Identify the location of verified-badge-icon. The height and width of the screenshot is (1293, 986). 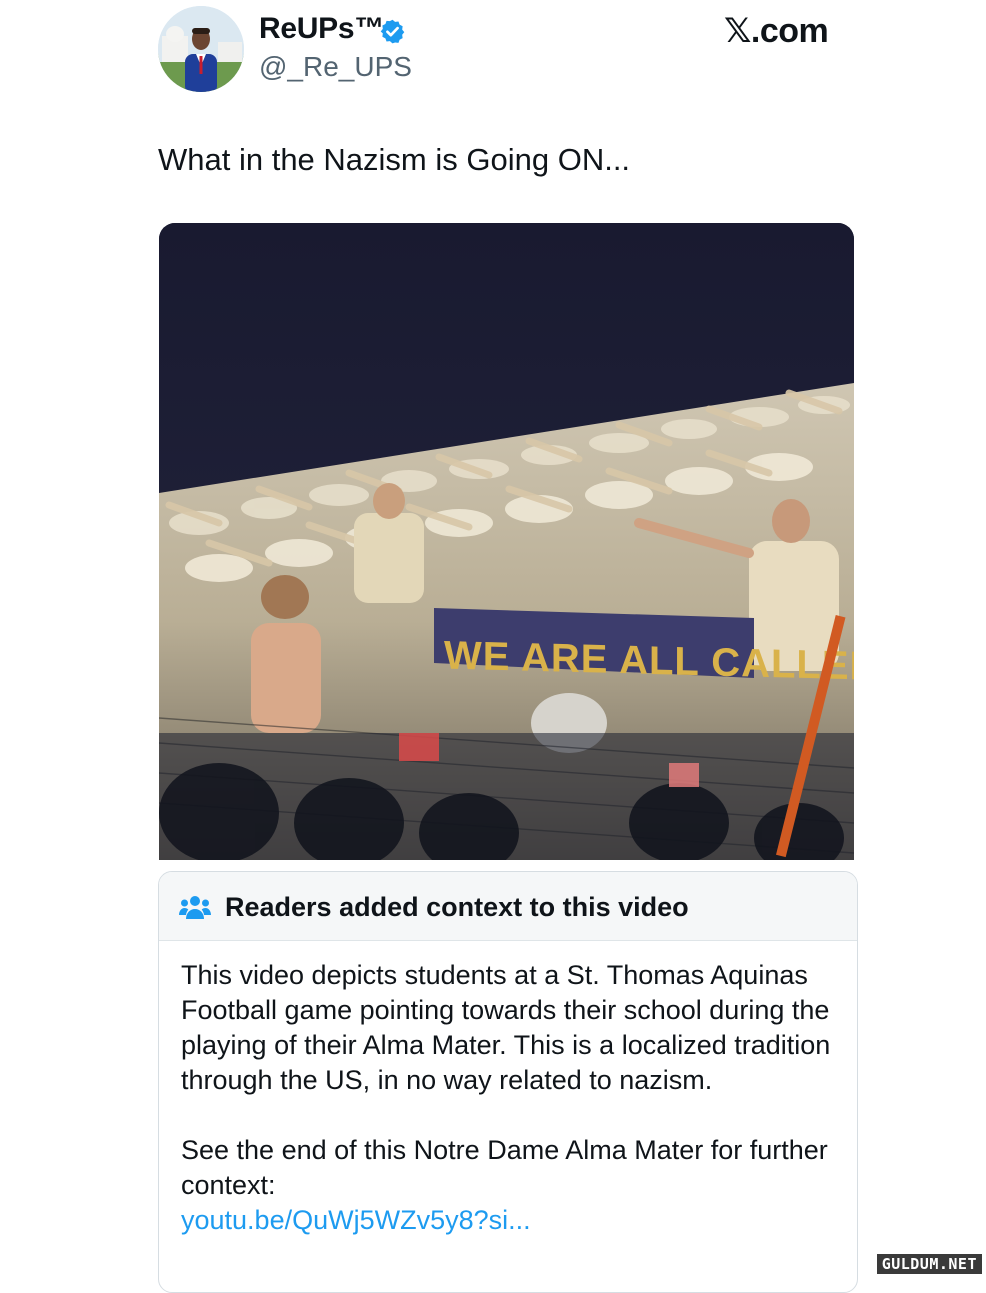
(392, 31).